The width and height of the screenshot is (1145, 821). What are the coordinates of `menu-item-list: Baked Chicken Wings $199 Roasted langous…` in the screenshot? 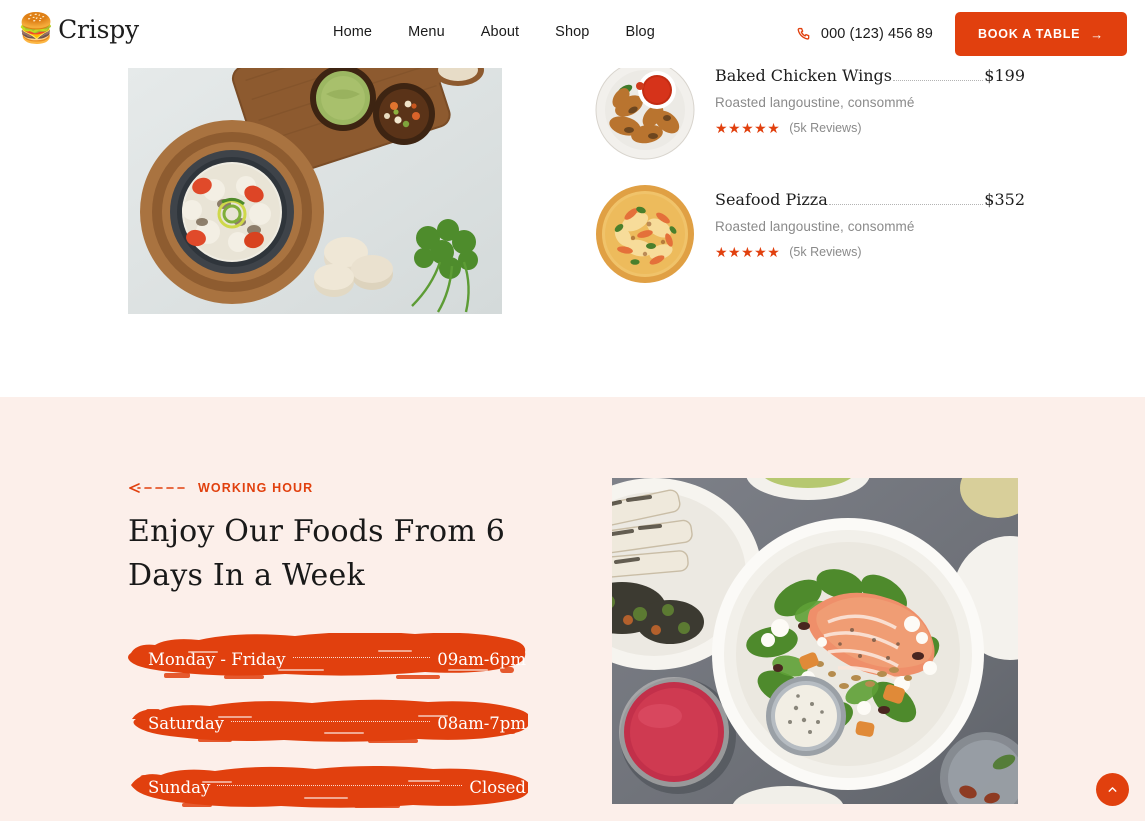 It's located at (810, 184).